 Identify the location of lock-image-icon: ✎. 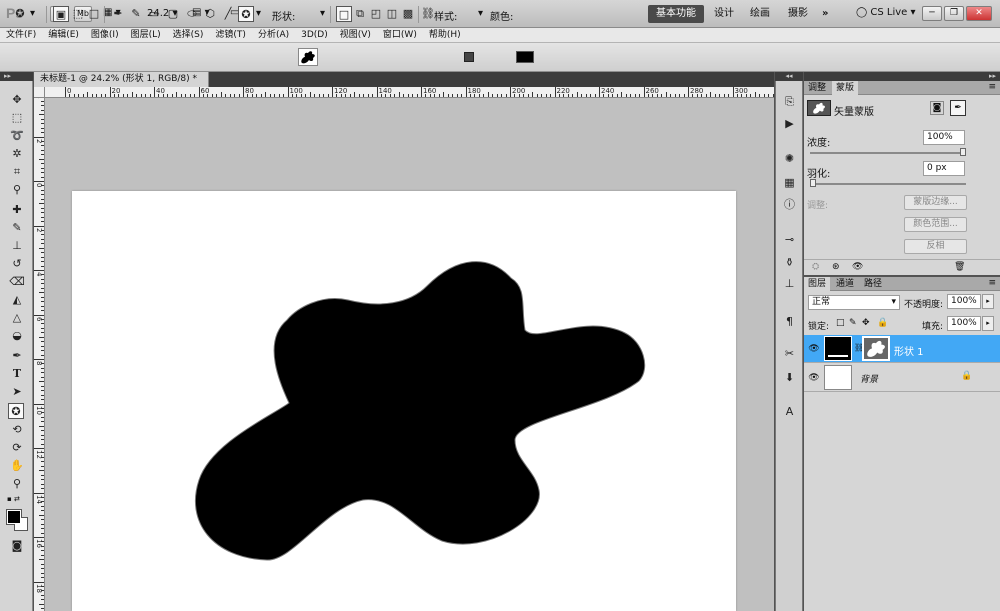
(853, 323).